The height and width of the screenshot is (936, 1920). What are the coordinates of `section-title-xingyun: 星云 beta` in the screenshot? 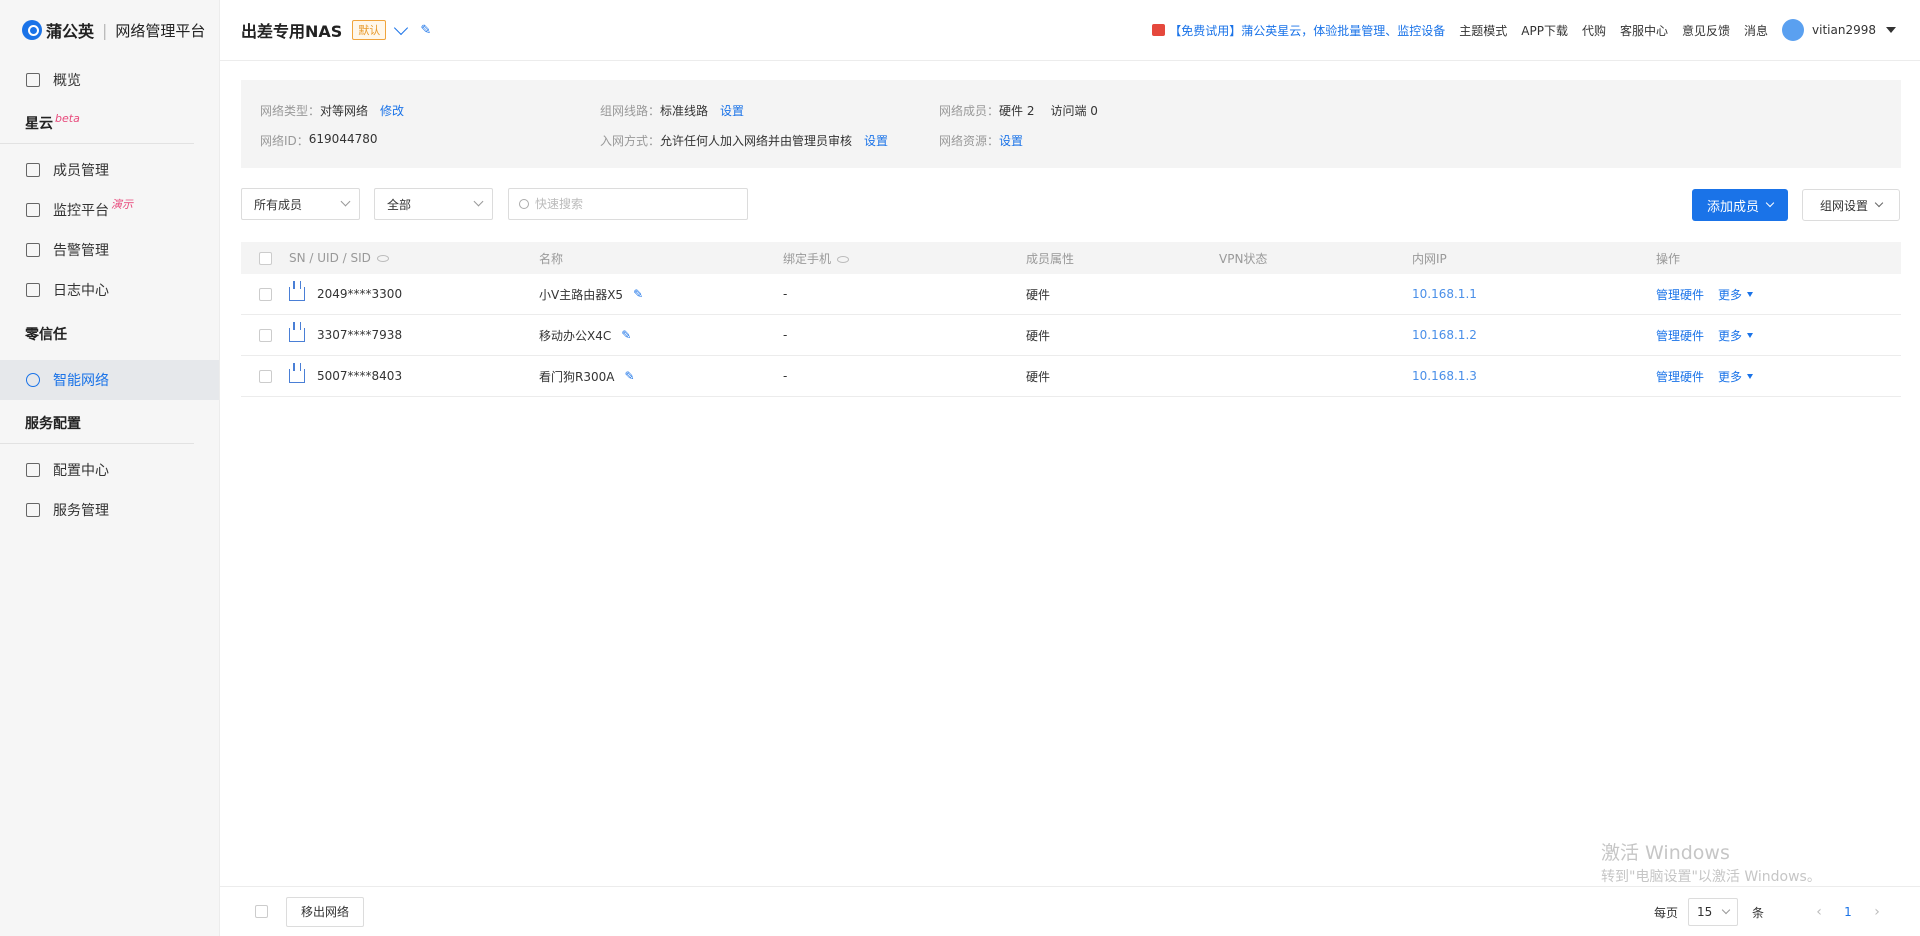 It's located at (97, 122).